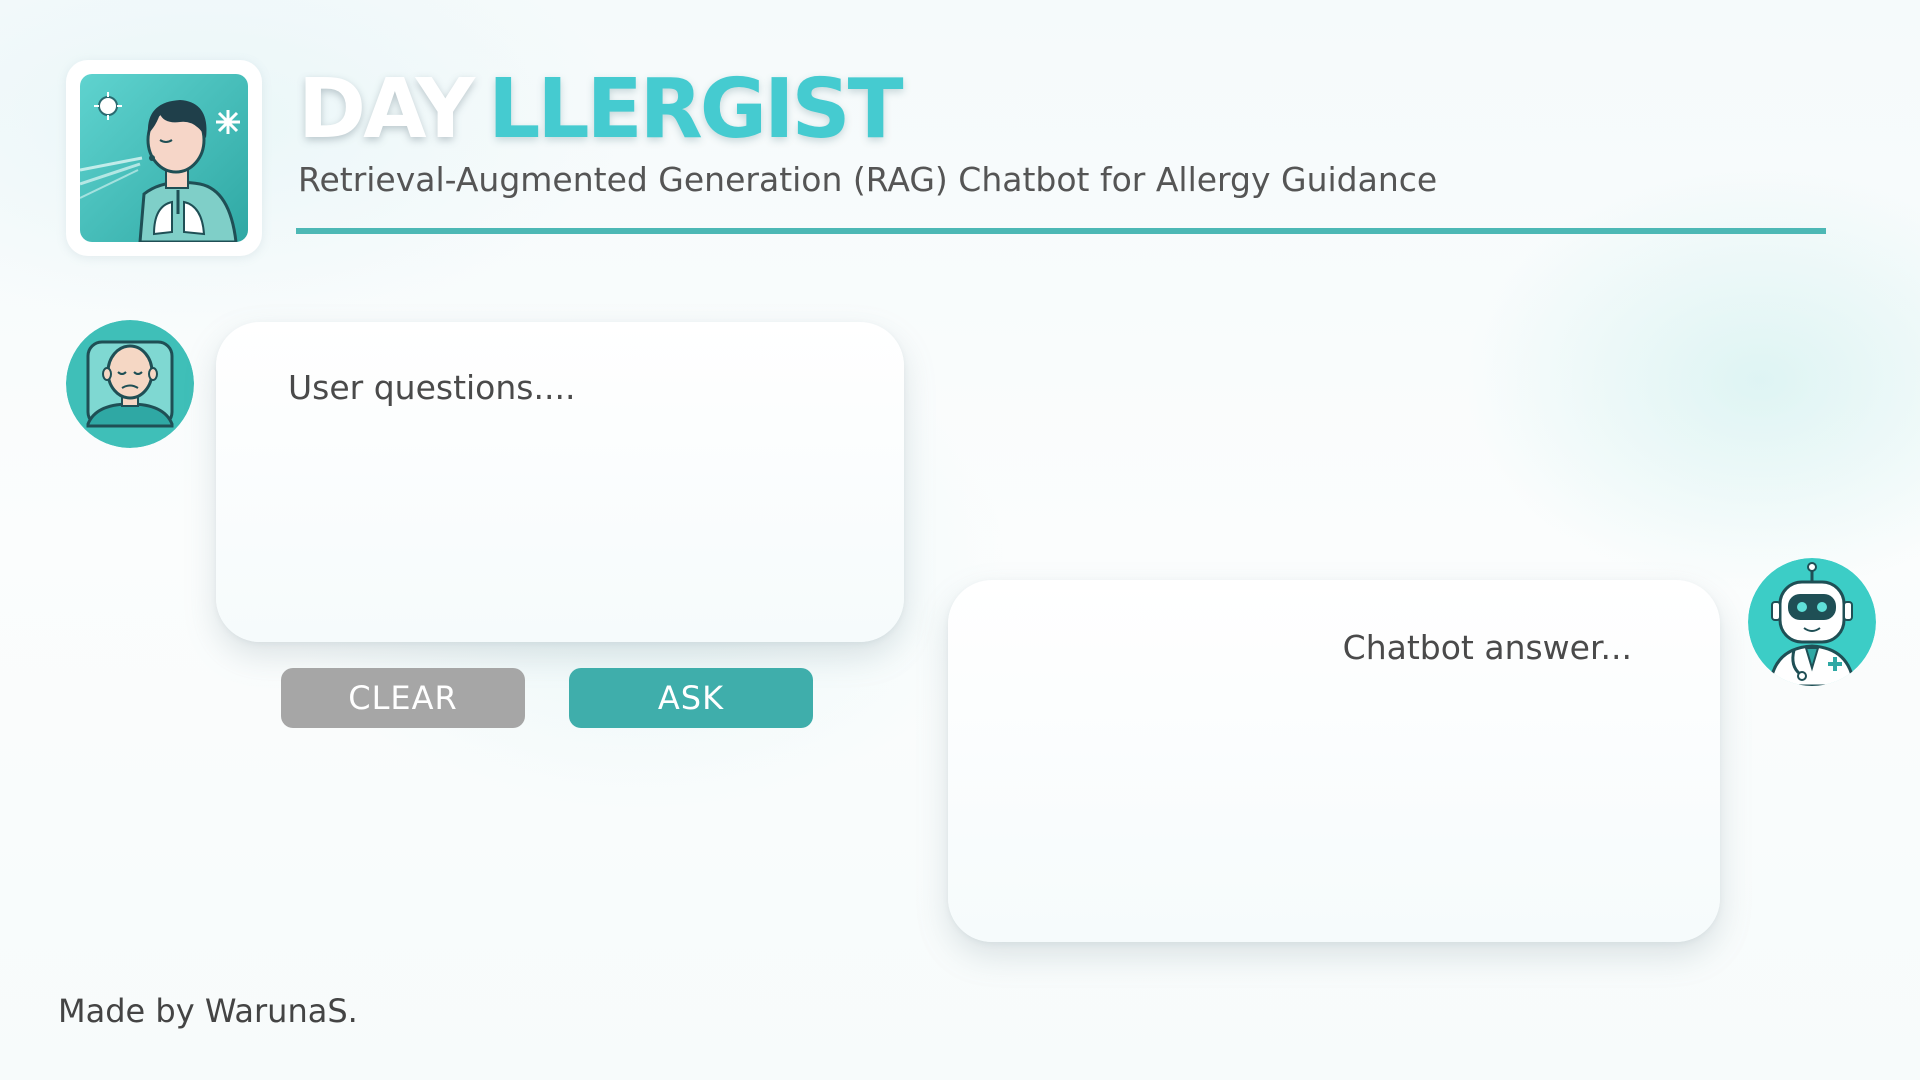 The image size is (1920, 1080). I want to click on sick-user-avatar-icon, so click(130, 384).